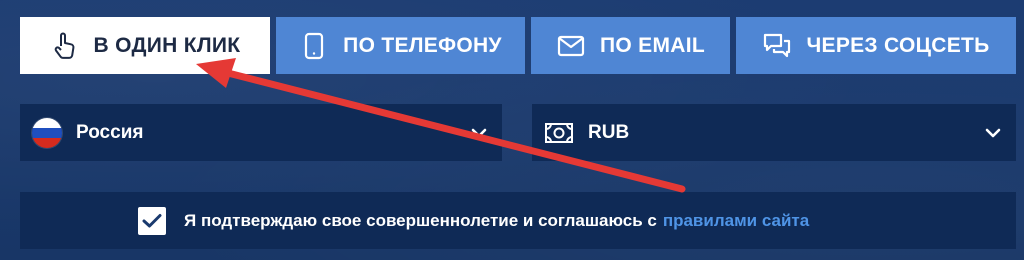  I want to click on agreement-checkbox, so click(152, 220).